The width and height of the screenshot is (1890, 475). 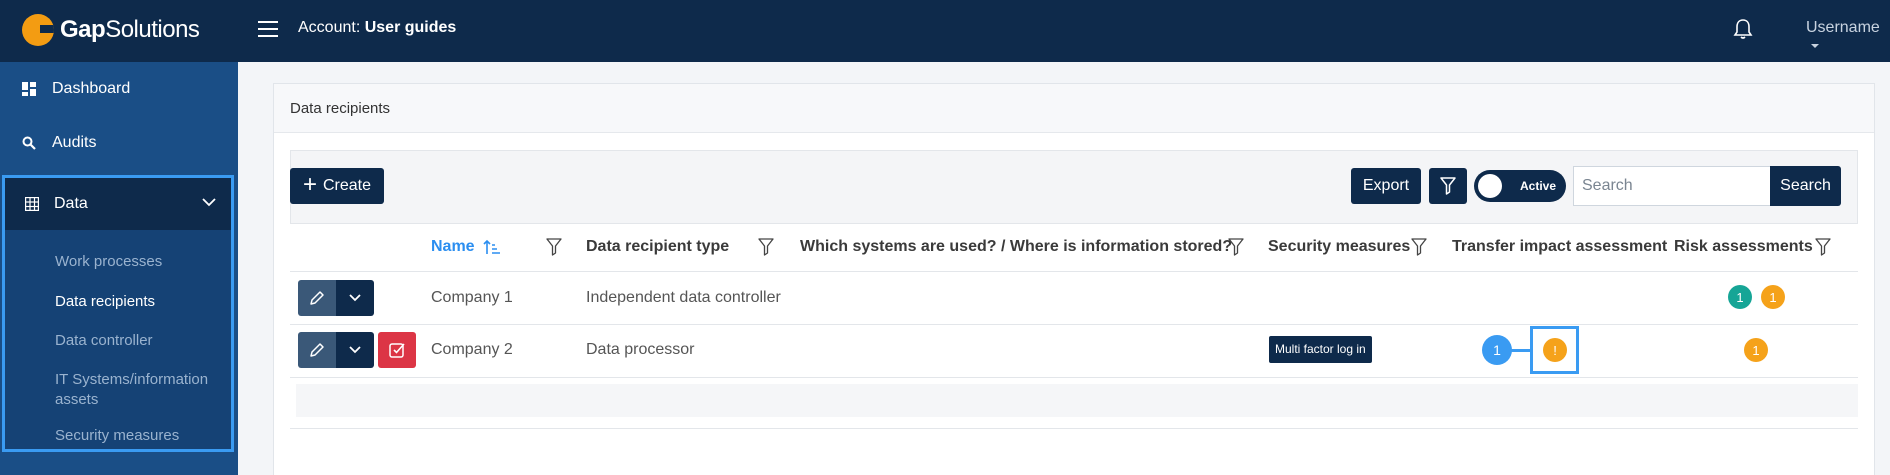 I want to click on card-header: Data recipients, so click(x=1074, y=108).